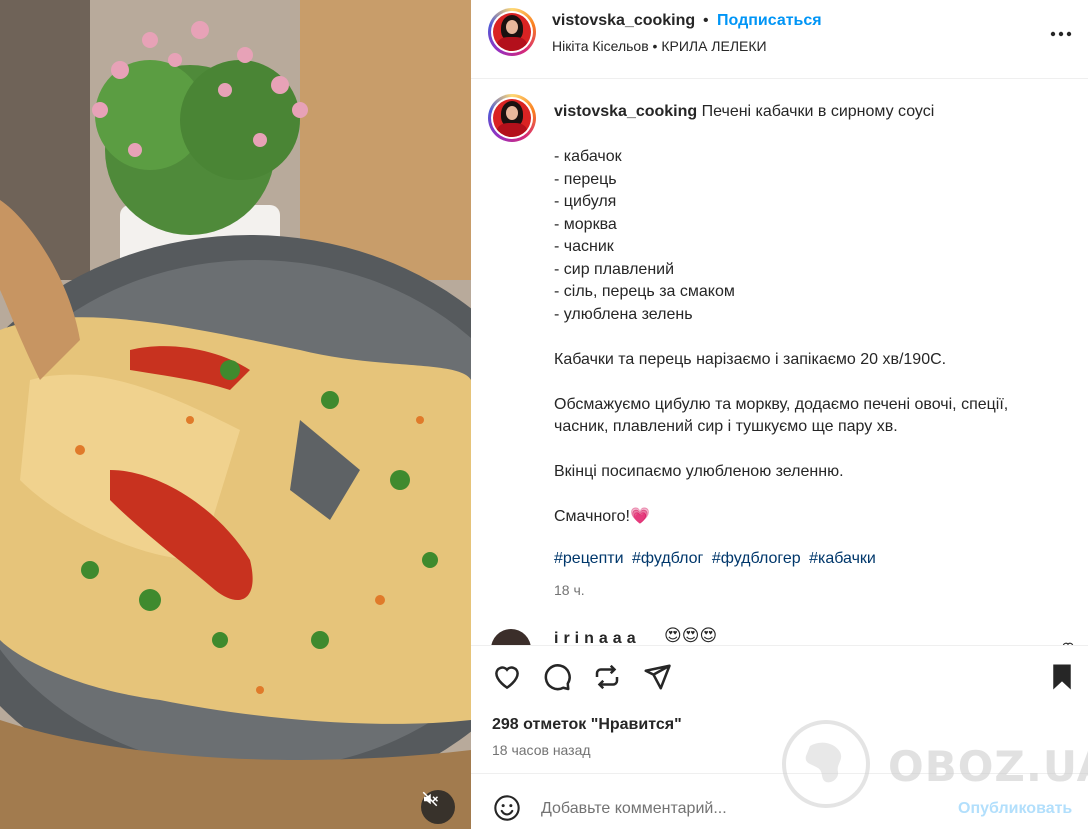 This screenshot has height=829, width=1088. I want to click on hashtag-link: #кабачки, so click(842, 558).